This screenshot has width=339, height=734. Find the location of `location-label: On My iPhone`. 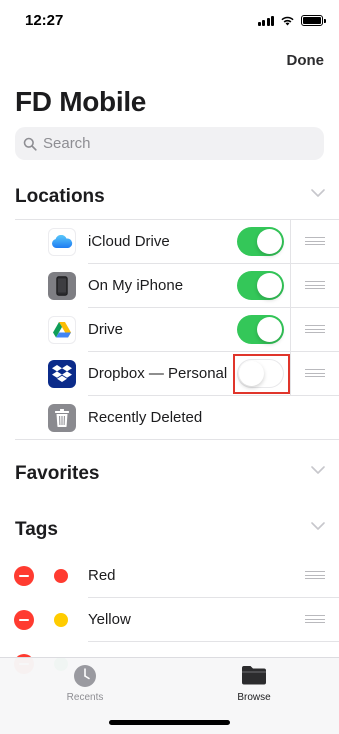

location-label: On My iPhone is located at coordinates (136, 285).